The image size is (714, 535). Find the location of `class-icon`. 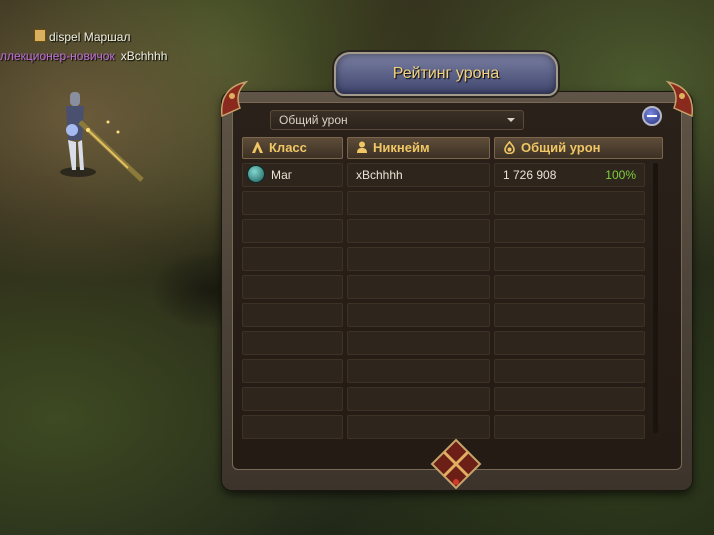

class-icon is located at coordinates (257, 147).